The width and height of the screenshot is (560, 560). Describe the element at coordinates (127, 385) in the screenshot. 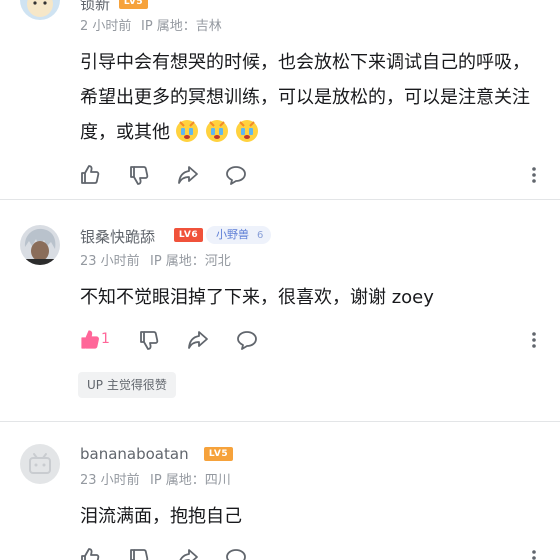

I see `up-liked-badge: UP 主觉得很赞` at that location.